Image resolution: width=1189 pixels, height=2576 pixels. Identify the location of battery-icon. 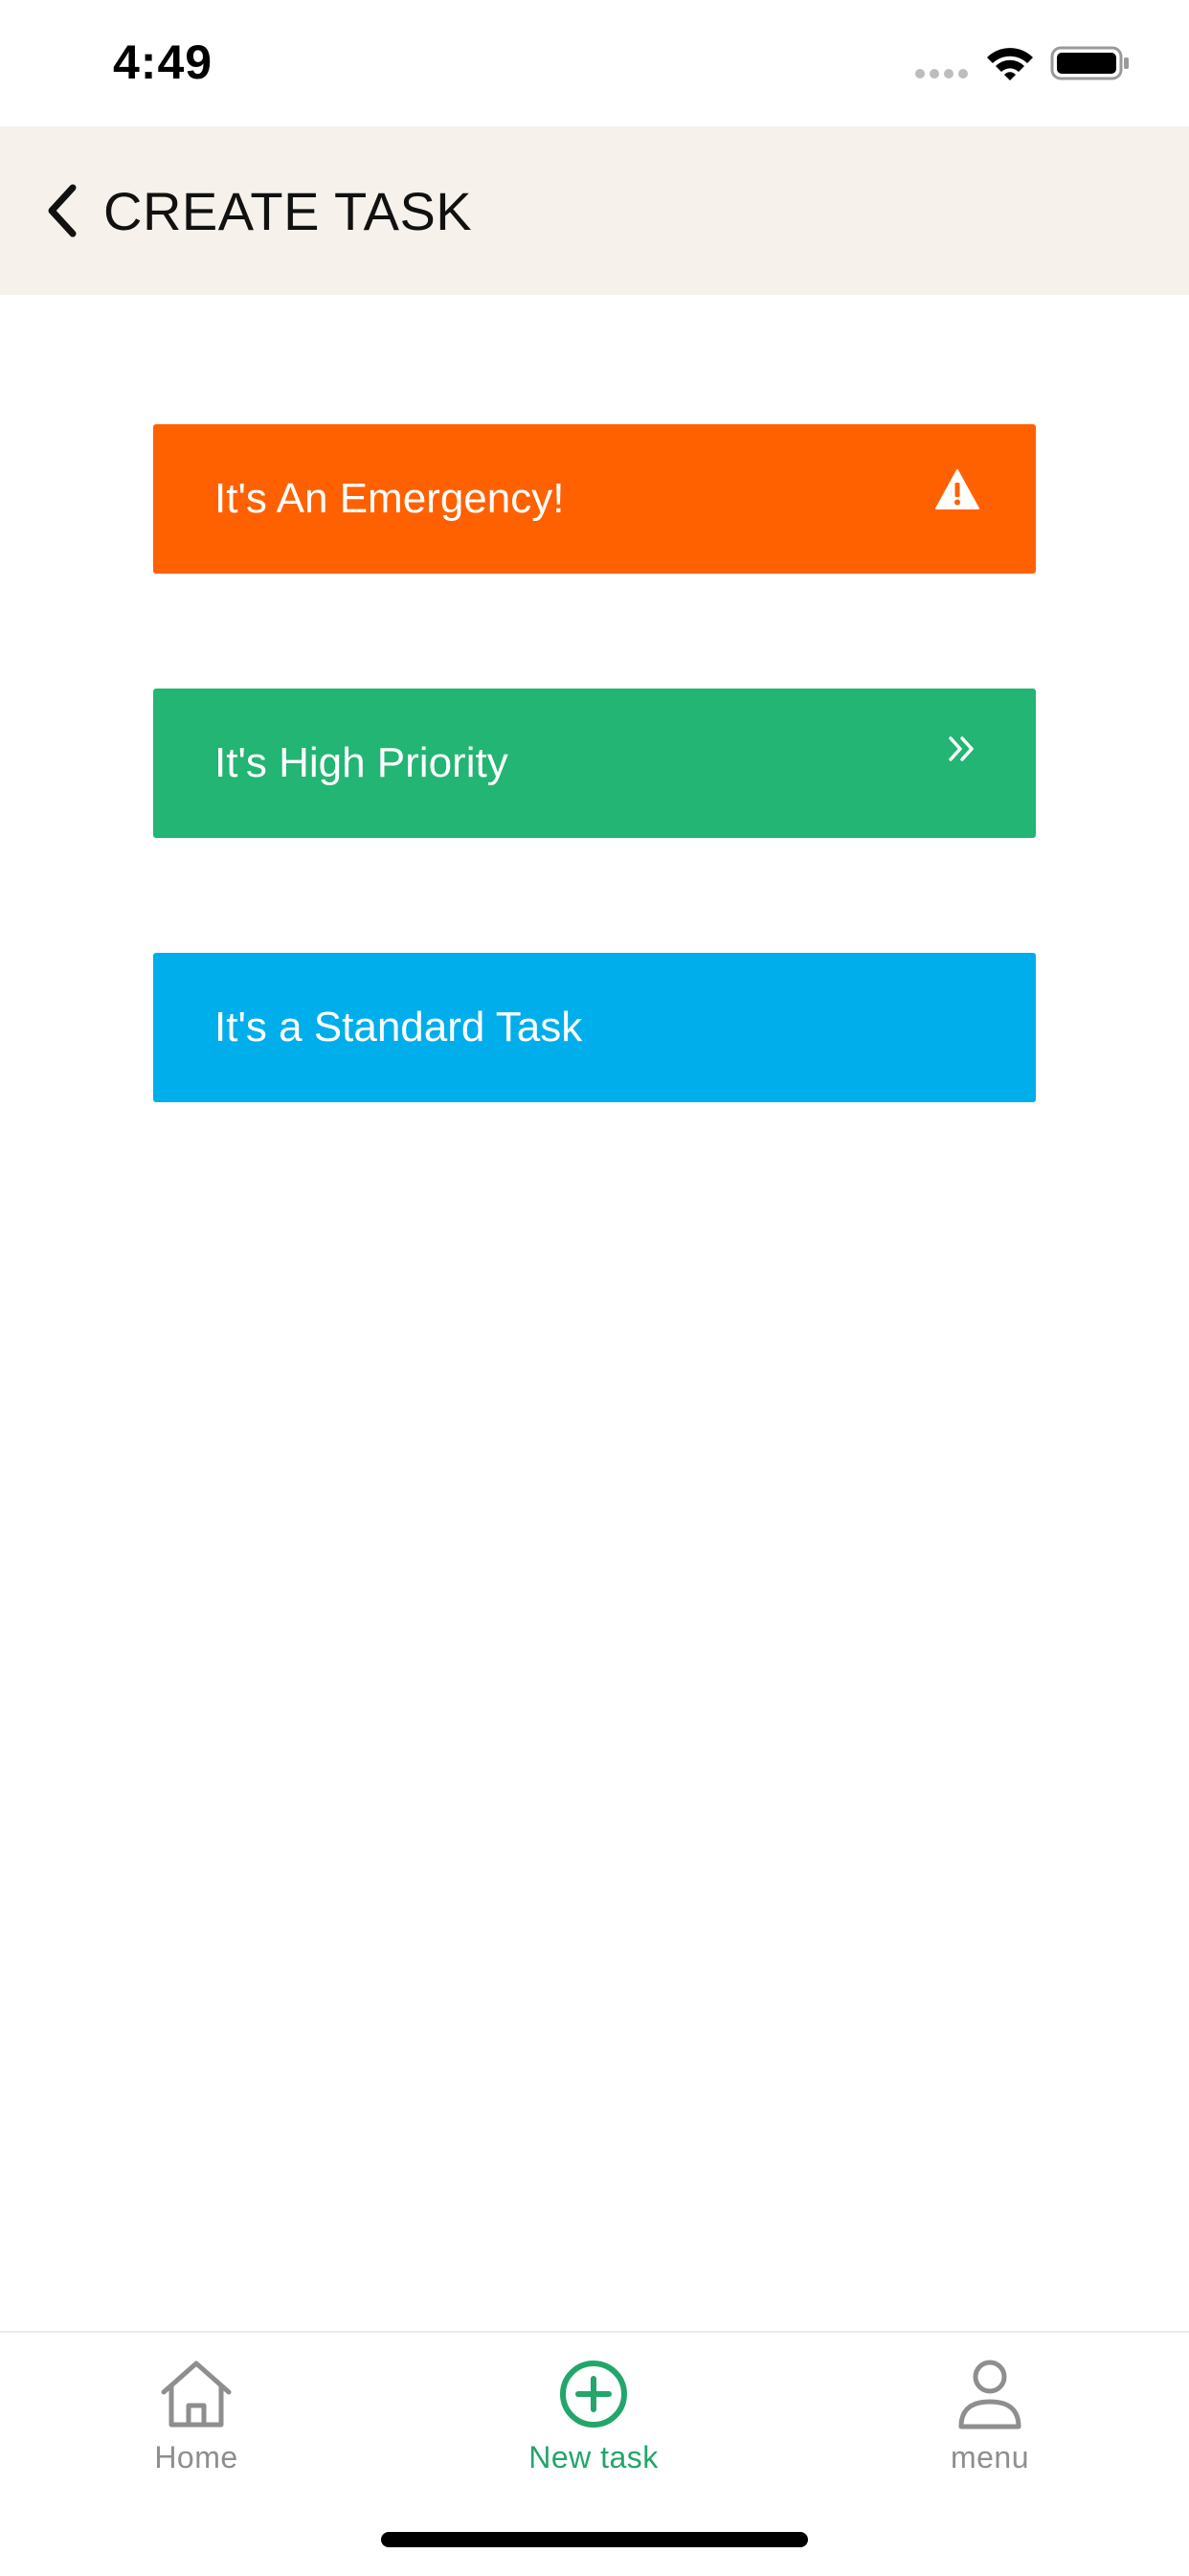
(1089, 63).